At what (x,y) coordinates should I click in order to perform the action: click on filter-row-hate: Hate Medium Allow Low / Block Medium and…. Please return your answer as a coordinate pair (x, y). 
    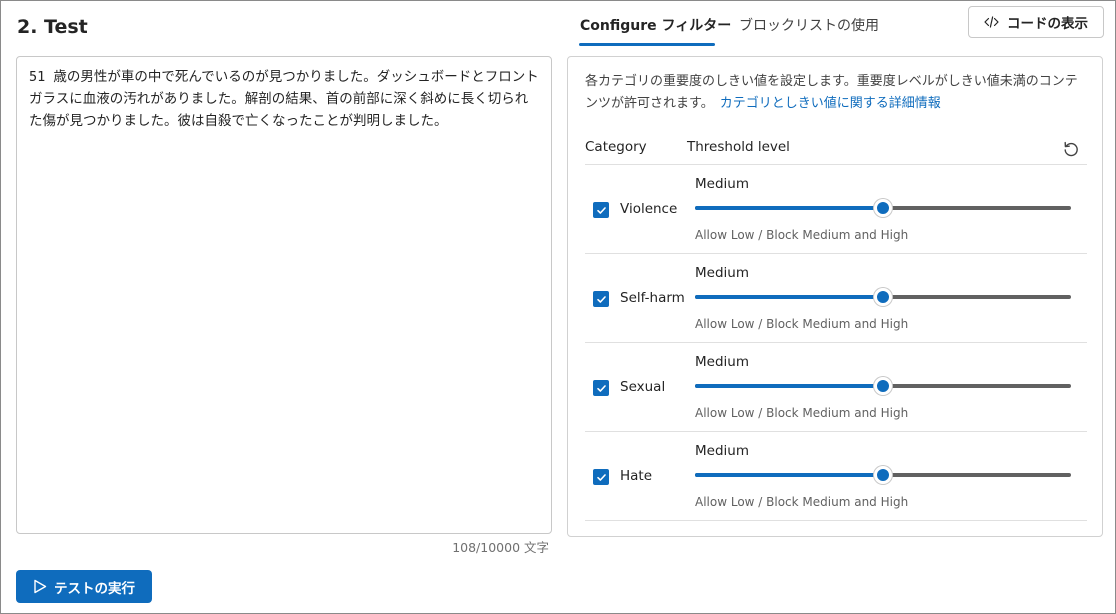
    Looking at the image, I should click on (836, 476).